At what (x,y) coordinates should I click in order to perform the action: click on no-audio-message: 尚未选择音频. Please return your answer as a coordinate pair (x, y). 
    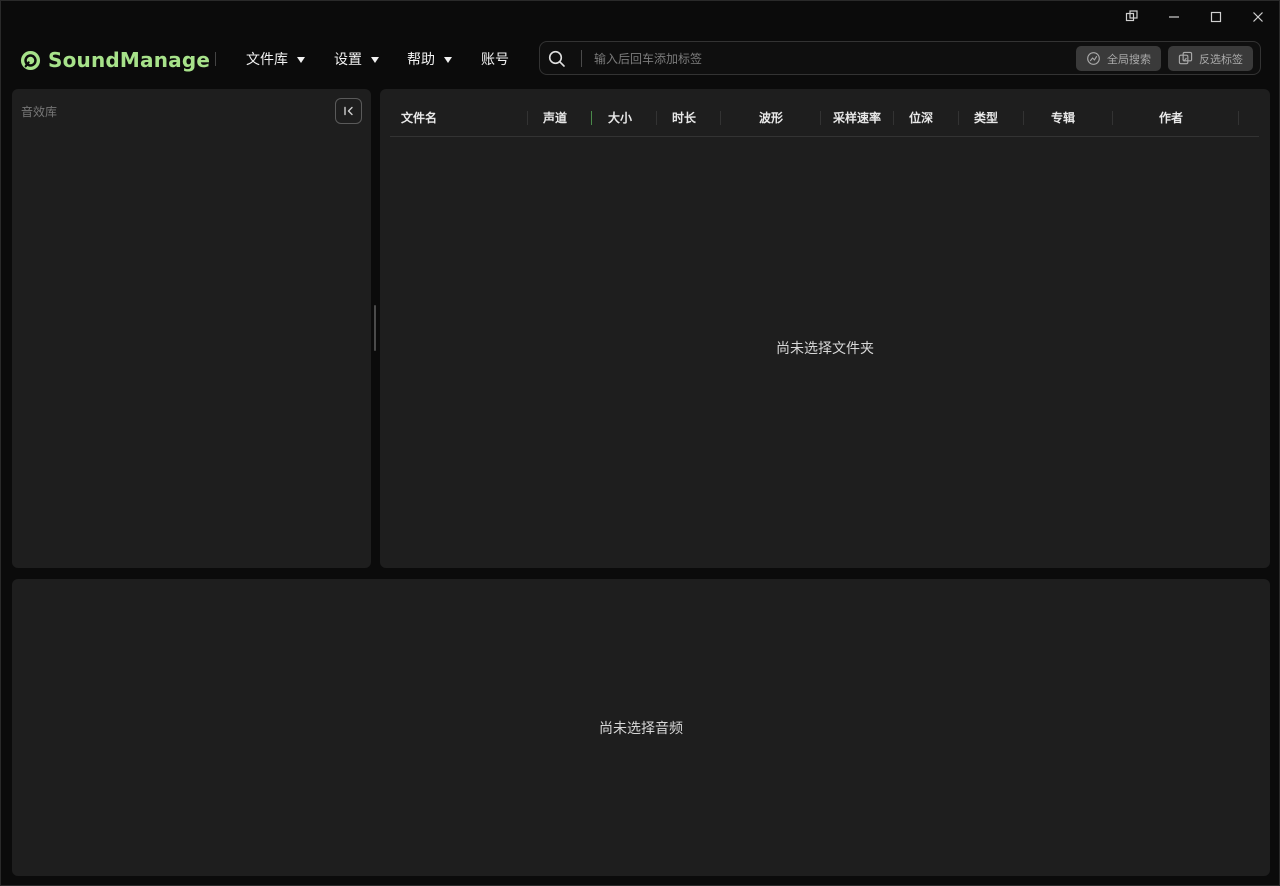
    Looking at the image, I should click on (641, 729).